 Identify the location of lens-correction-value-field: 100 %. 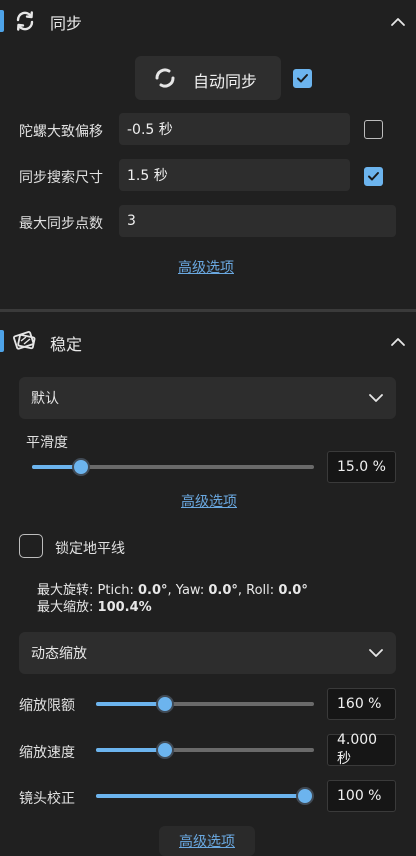
(361, 796).